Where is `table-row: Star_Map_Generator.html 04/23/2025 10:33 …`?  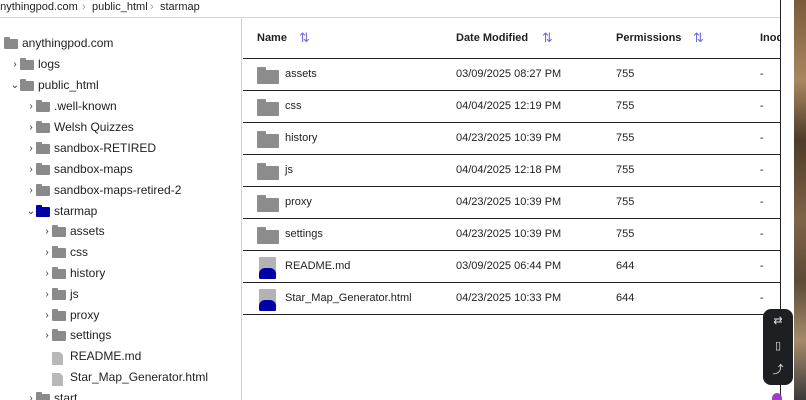
table-row: Star_Map_Generator.html 04/23/2025 10:33 … is located at coordinates (512, 299).